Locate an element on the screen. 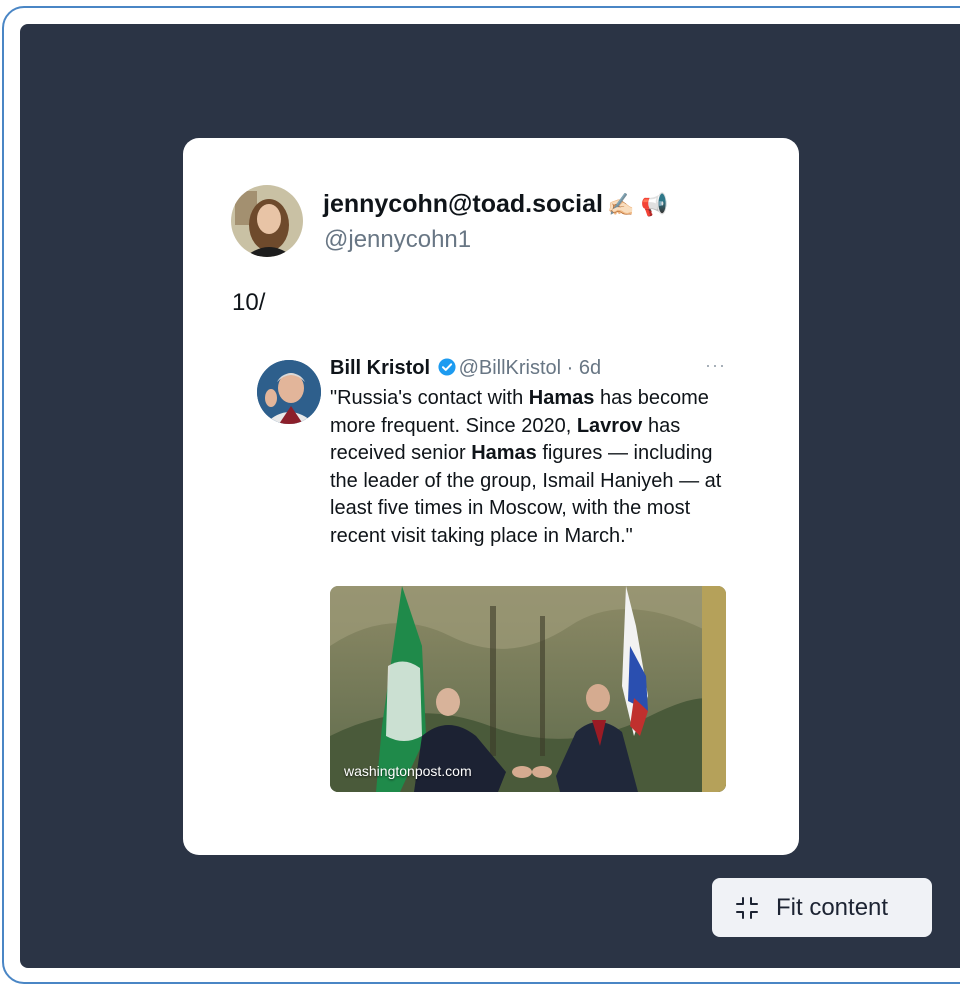 The image size is (960, 990). media-source-label: washingtonpost.com is located at coordinates (408, 771).